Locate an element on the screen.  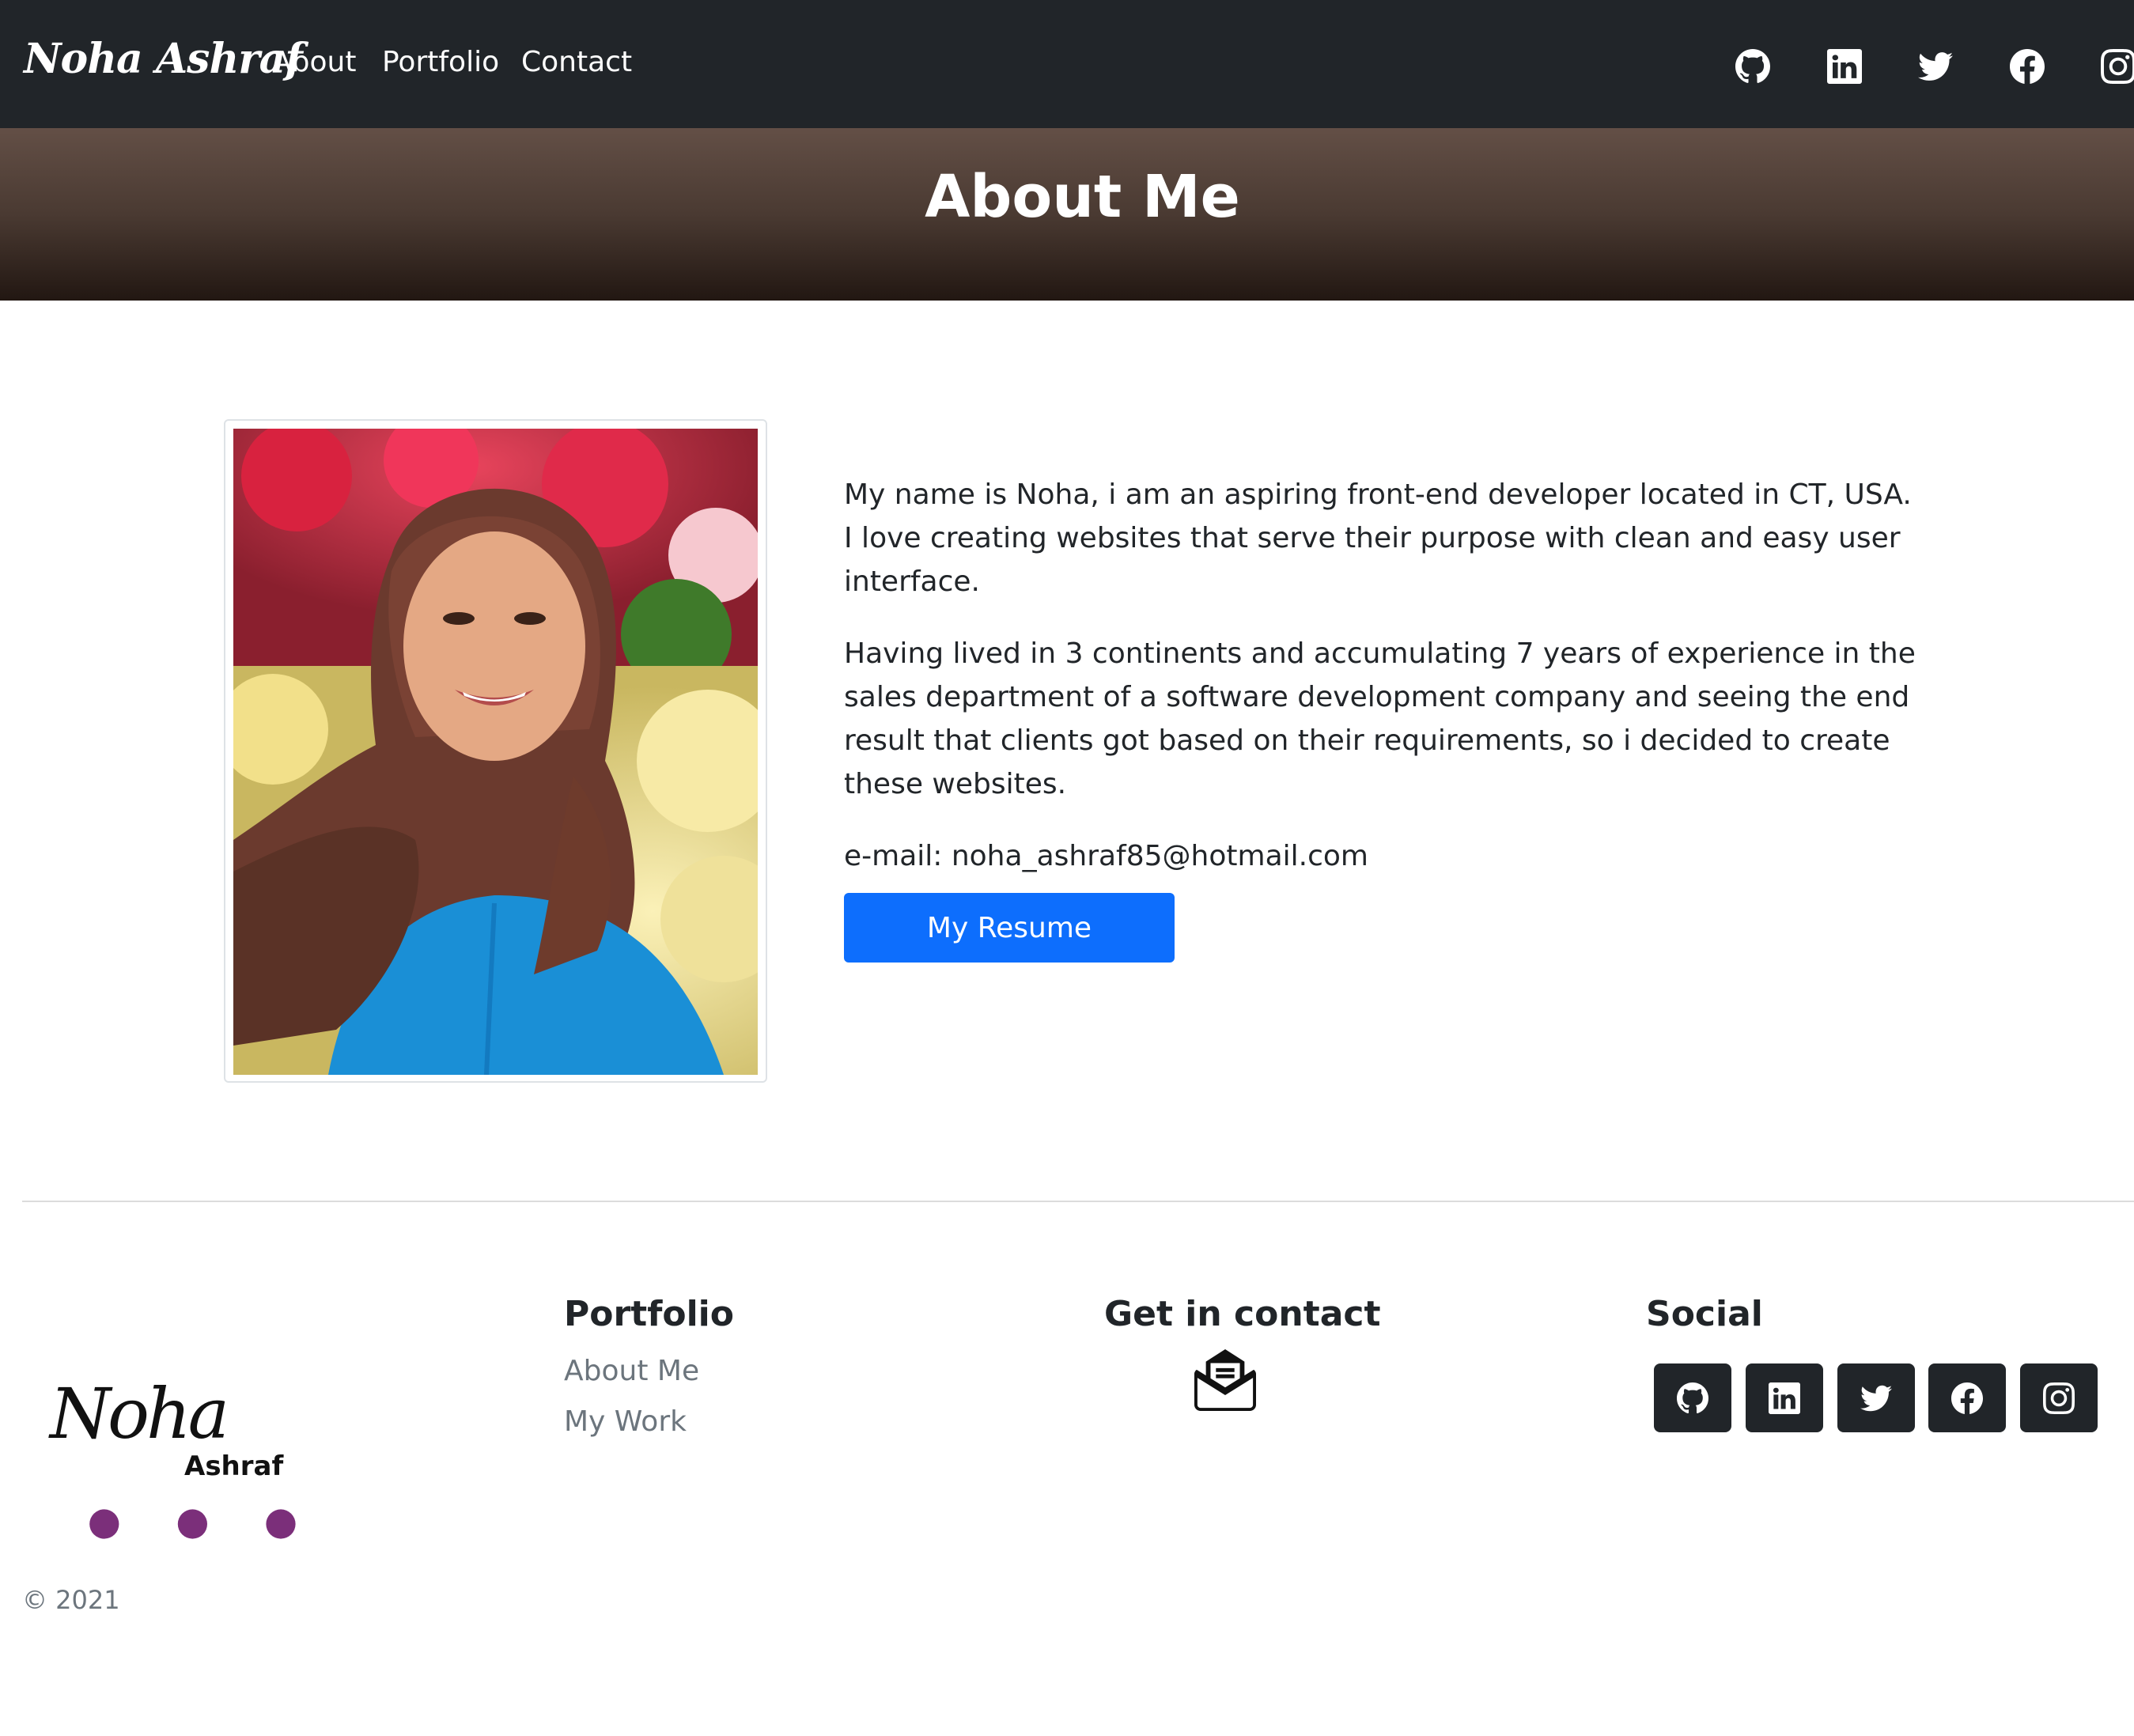
nav-link-portfolio: Portfolio is located at coordinates (441, 62).